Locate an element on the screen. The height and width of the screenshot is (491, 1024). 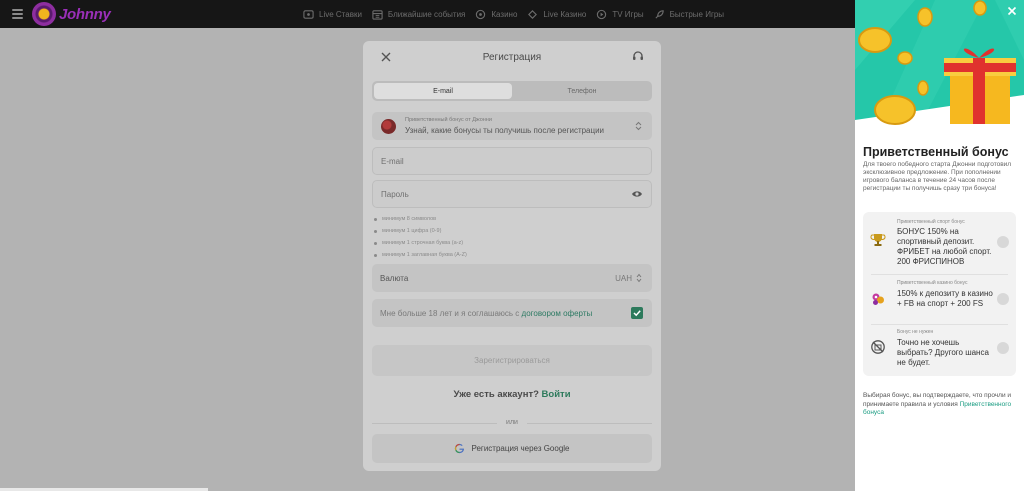
trophy-icon is located at coordinates (878, 240).